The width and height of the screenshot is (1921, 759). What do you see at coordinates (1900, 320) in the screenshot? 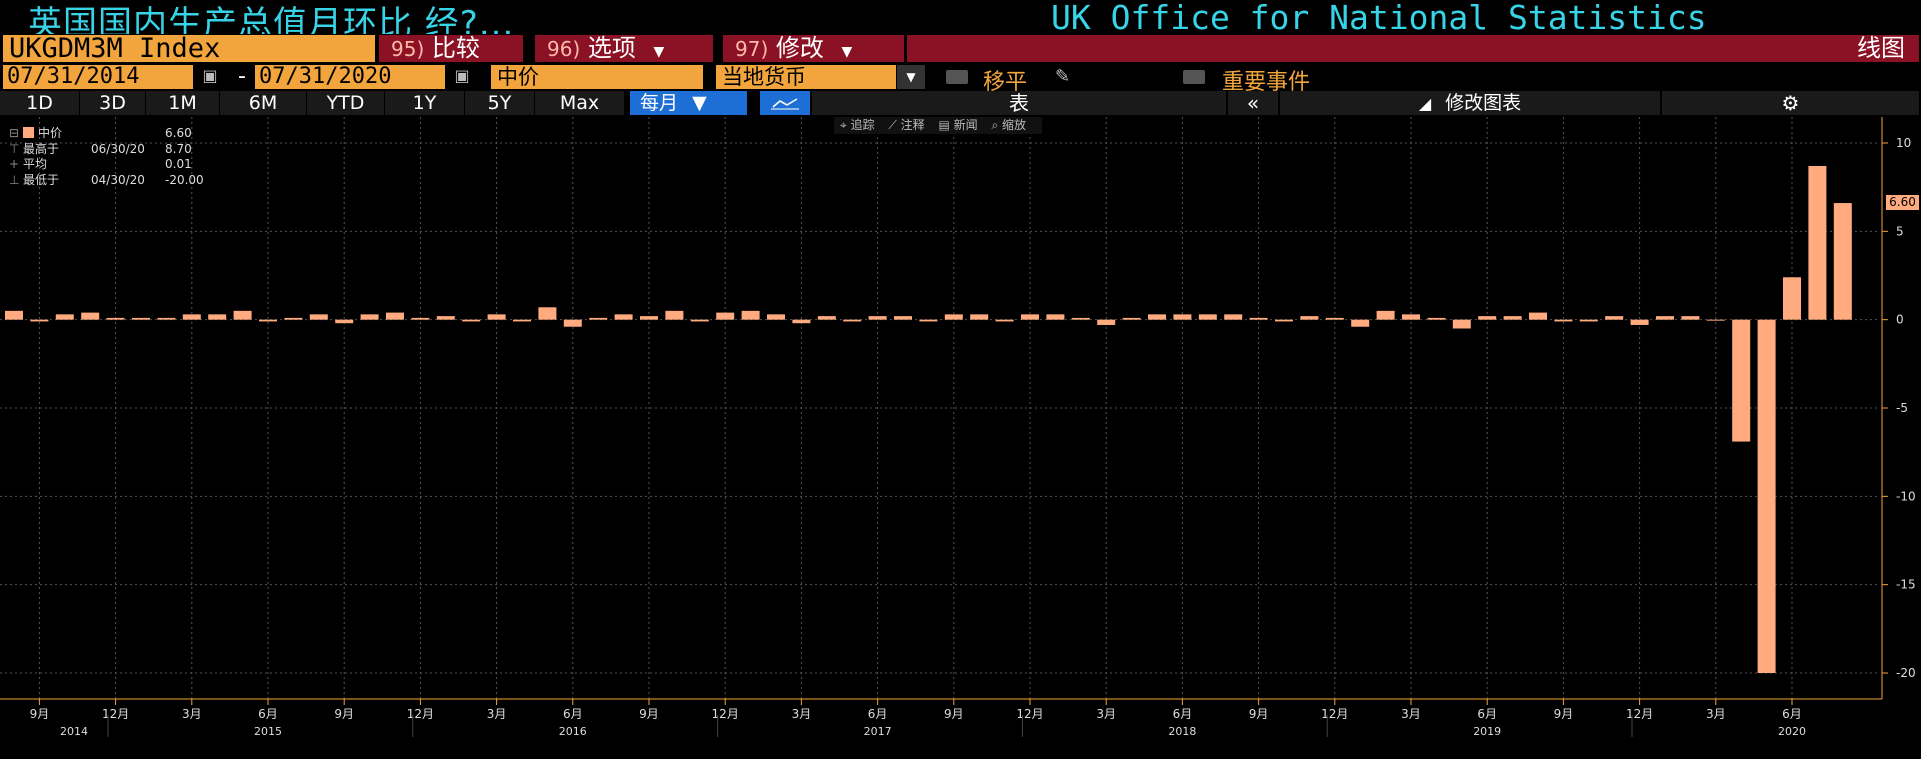
I see `y-tick-label: 0` at bounding box center [1900, 320].